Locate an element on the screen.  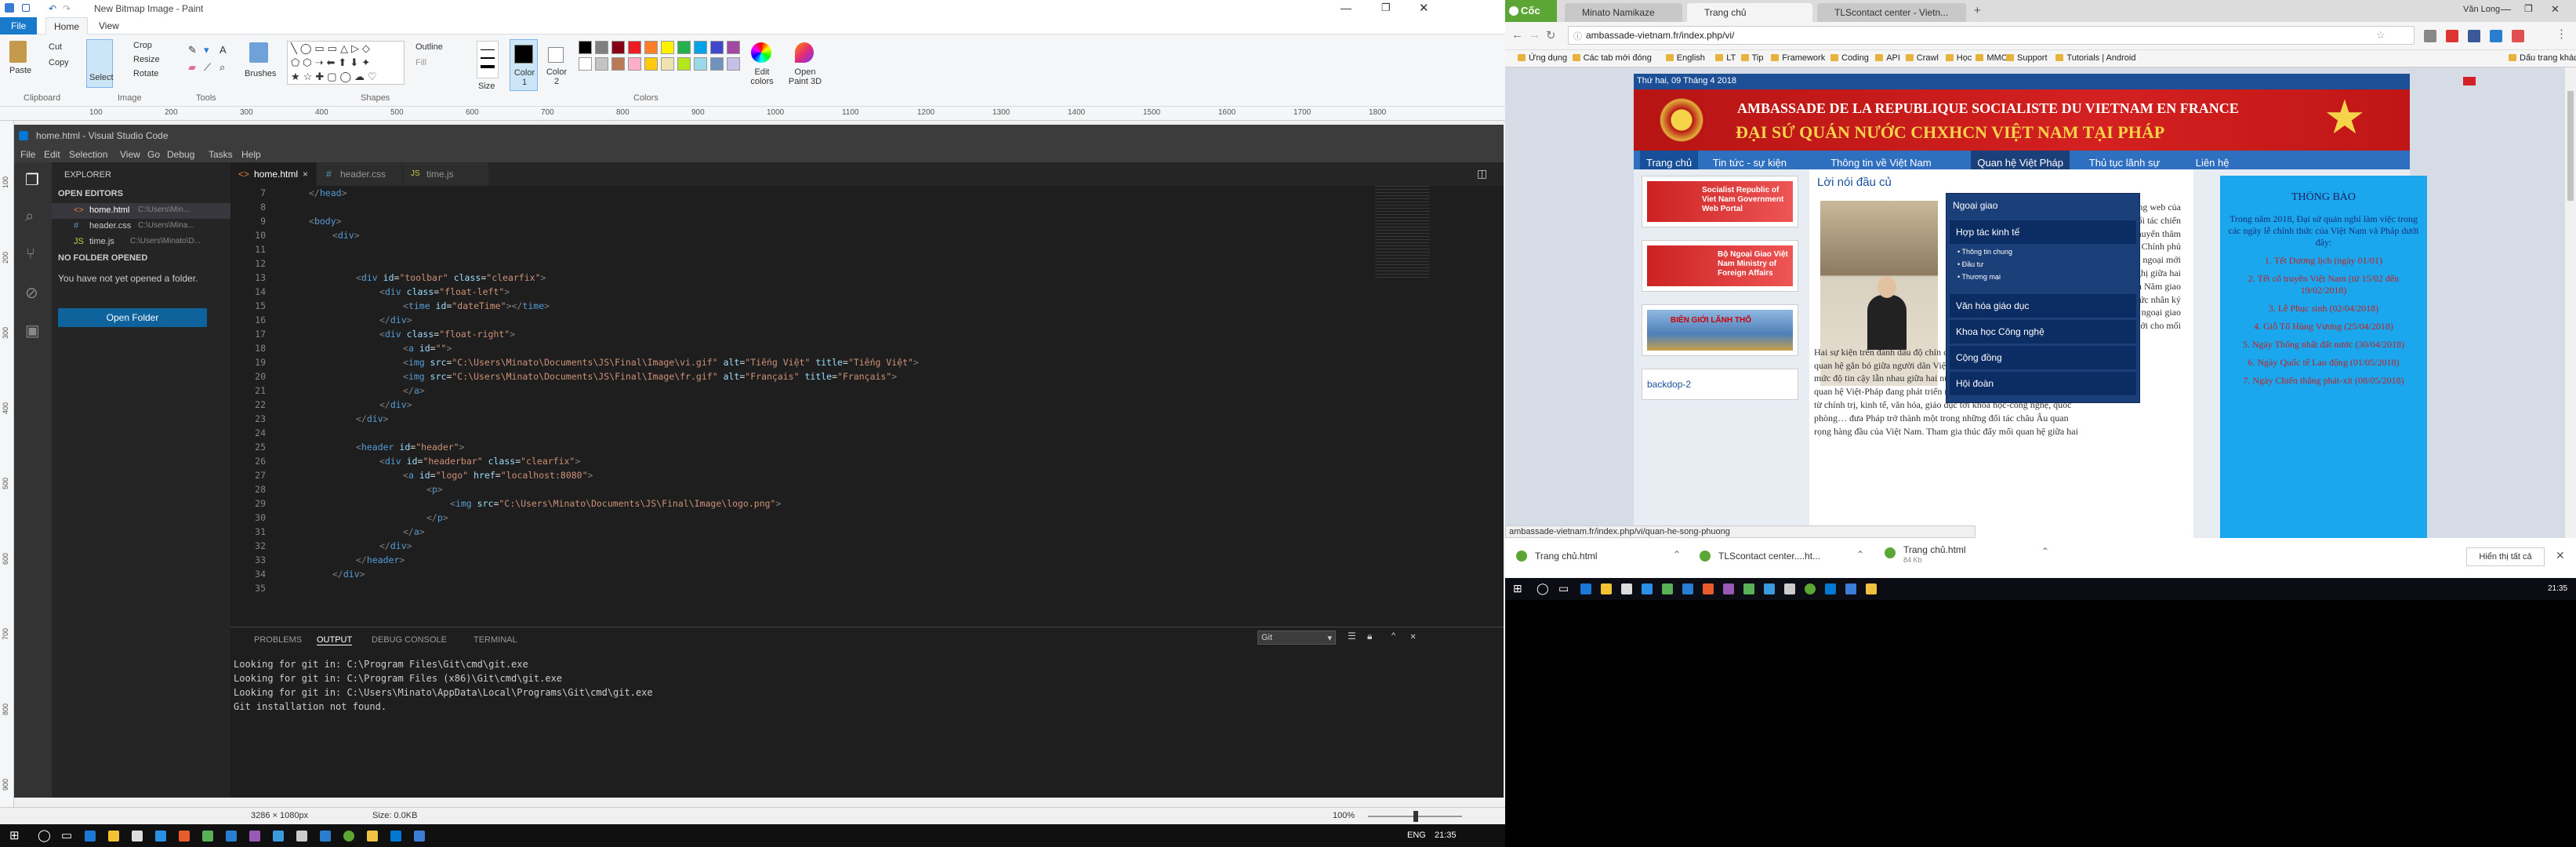
bookmark-item: Support is located at coordinates (2027, 58).